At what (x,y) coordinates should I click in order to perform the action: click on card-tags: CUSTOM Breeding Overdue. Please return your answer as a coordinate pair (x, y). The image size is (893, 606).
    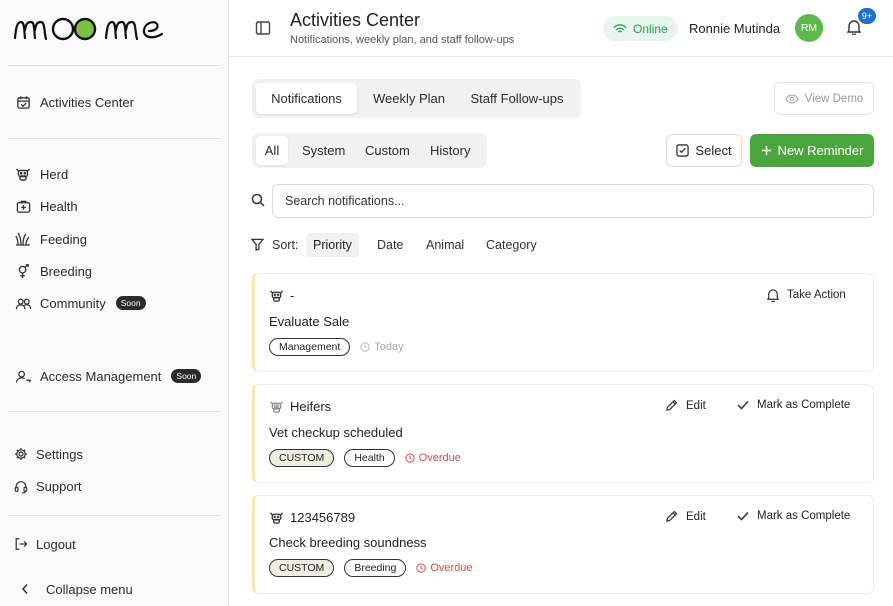
    Looking at the image, I should click on (371, 568).